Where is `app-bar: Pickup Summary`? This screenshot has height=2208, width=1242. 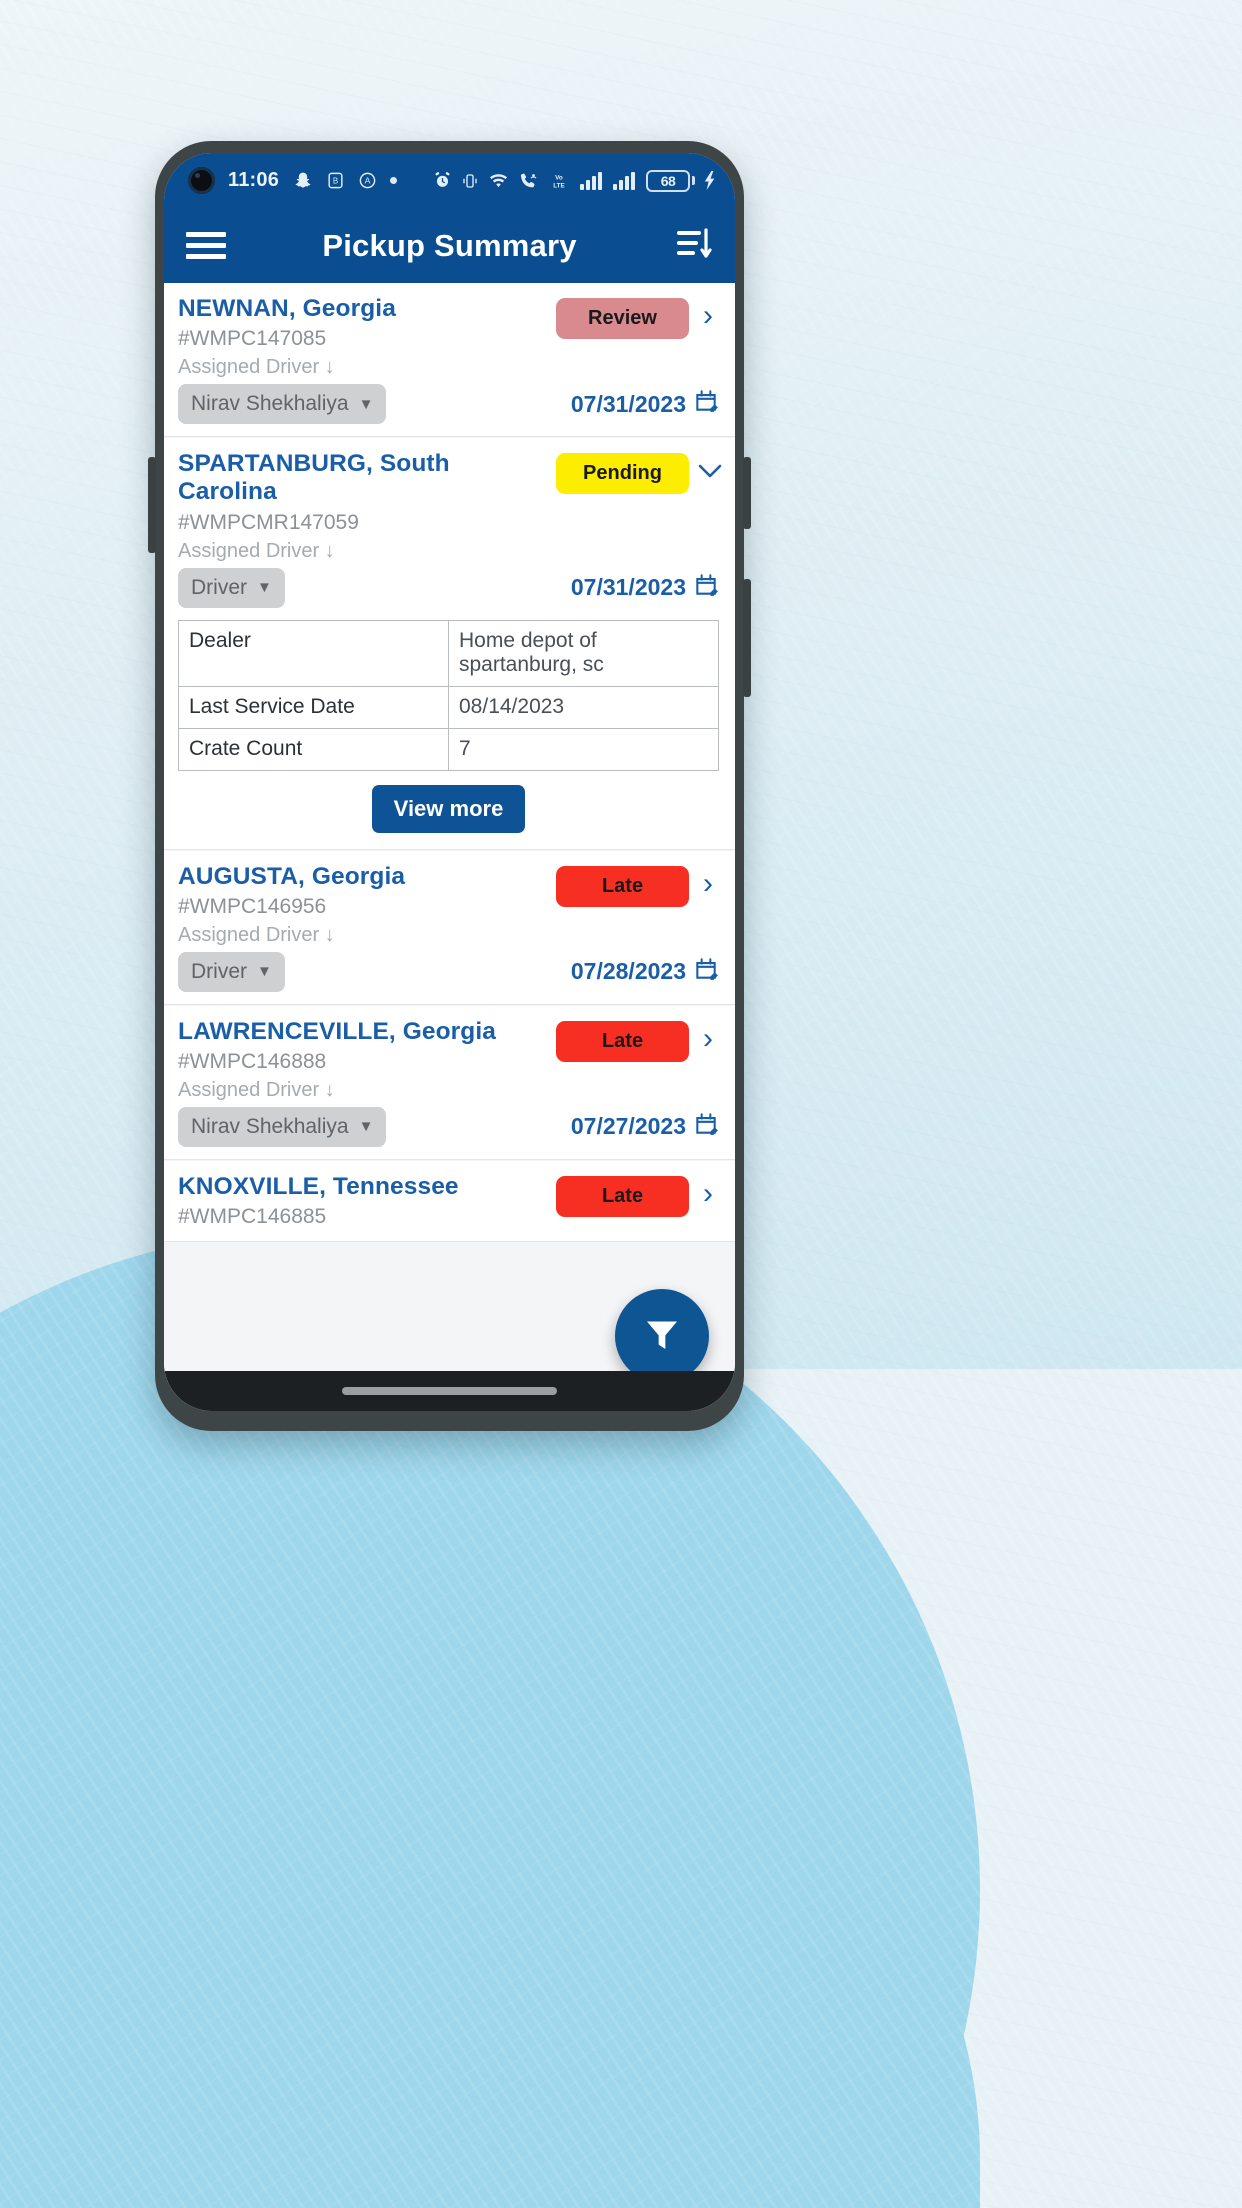
app-bar: Pickup Summary is located at coordinates (449, 245).